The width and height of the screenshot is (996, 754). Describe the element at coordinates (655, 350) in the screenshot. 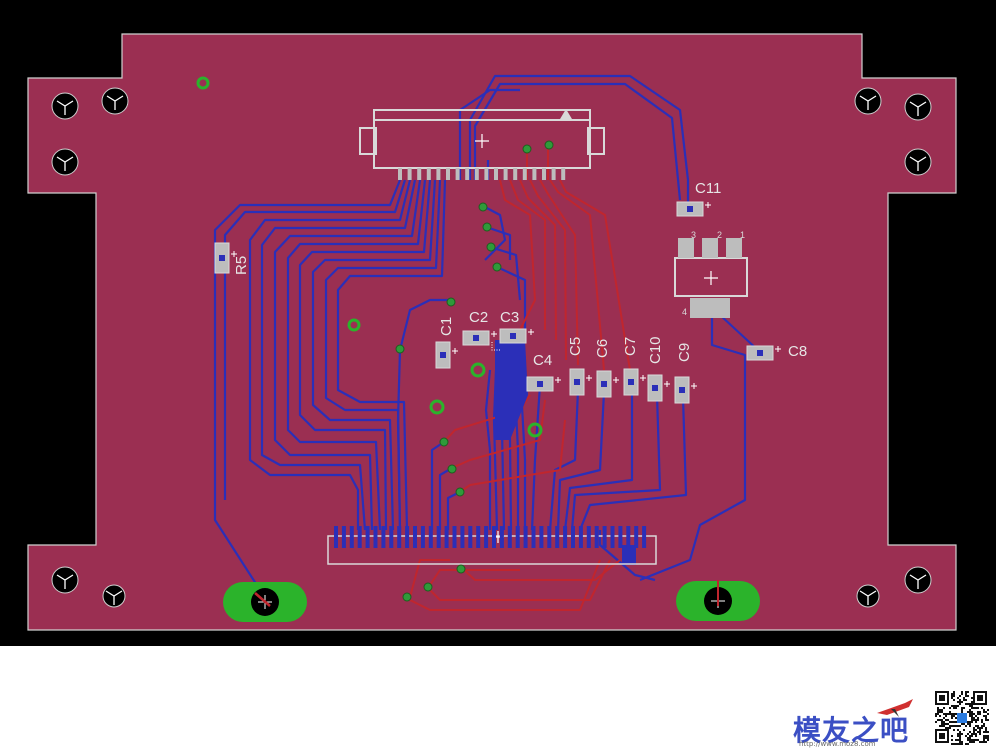

I see `label-c10: C10` at that location.